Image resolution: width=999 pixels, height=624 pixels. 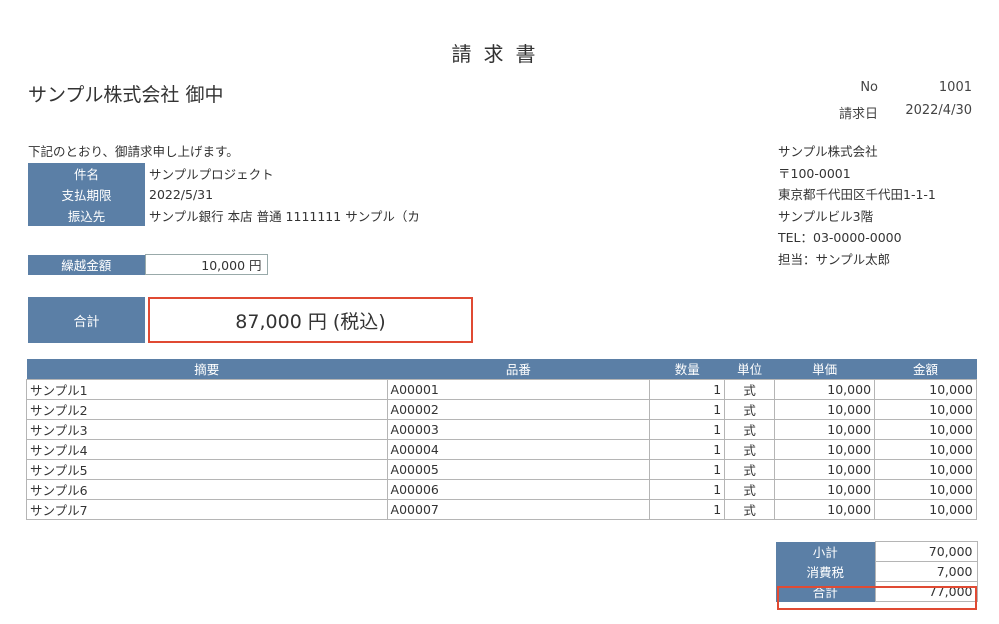 What do you see at coordinates (518, 389) in the screenshot?
I see `cell-code: A00001` at bounding box center [518, 389].